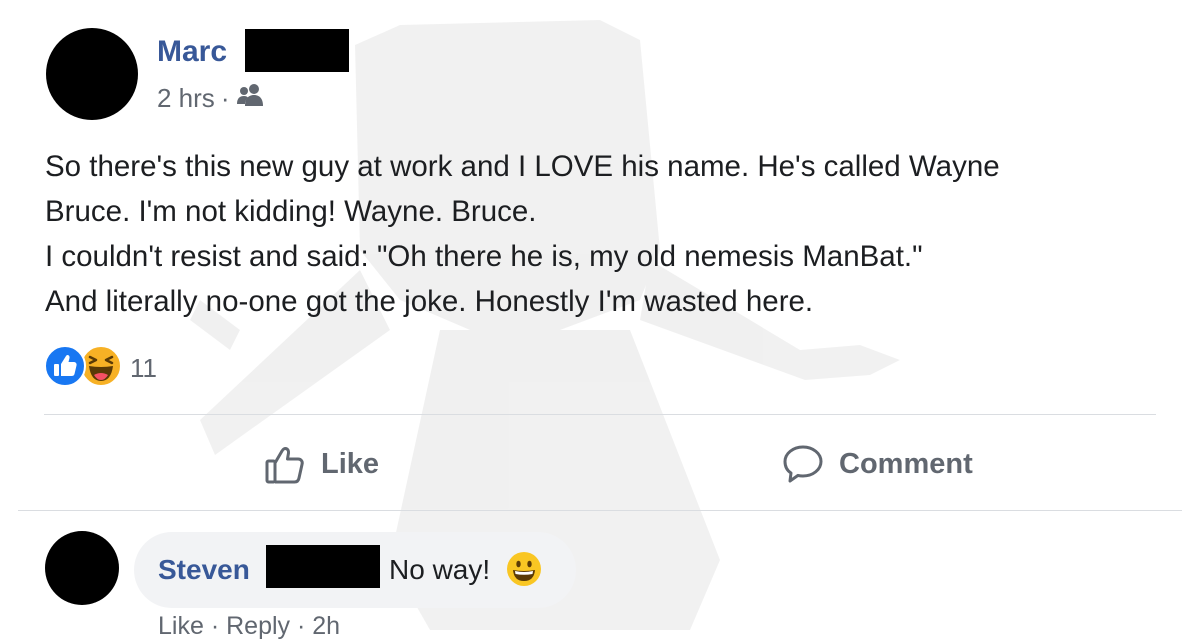 The image size is (1200, 641). Describe the element at coordinates (204, 570) in the screenshot. I see `commenter-name: Steven` at that location.